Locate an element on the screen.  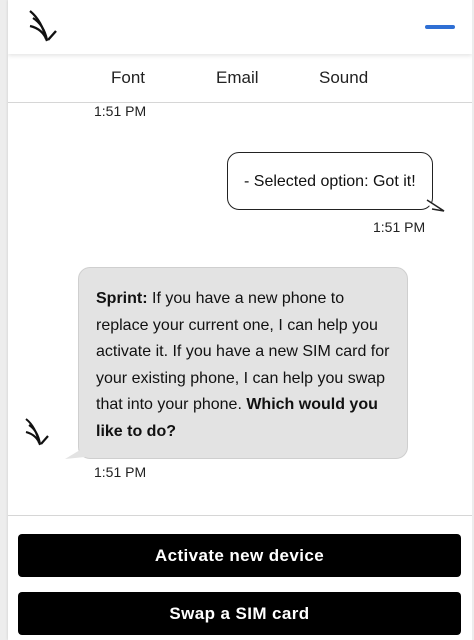
header is located at coordinates (240, 27).